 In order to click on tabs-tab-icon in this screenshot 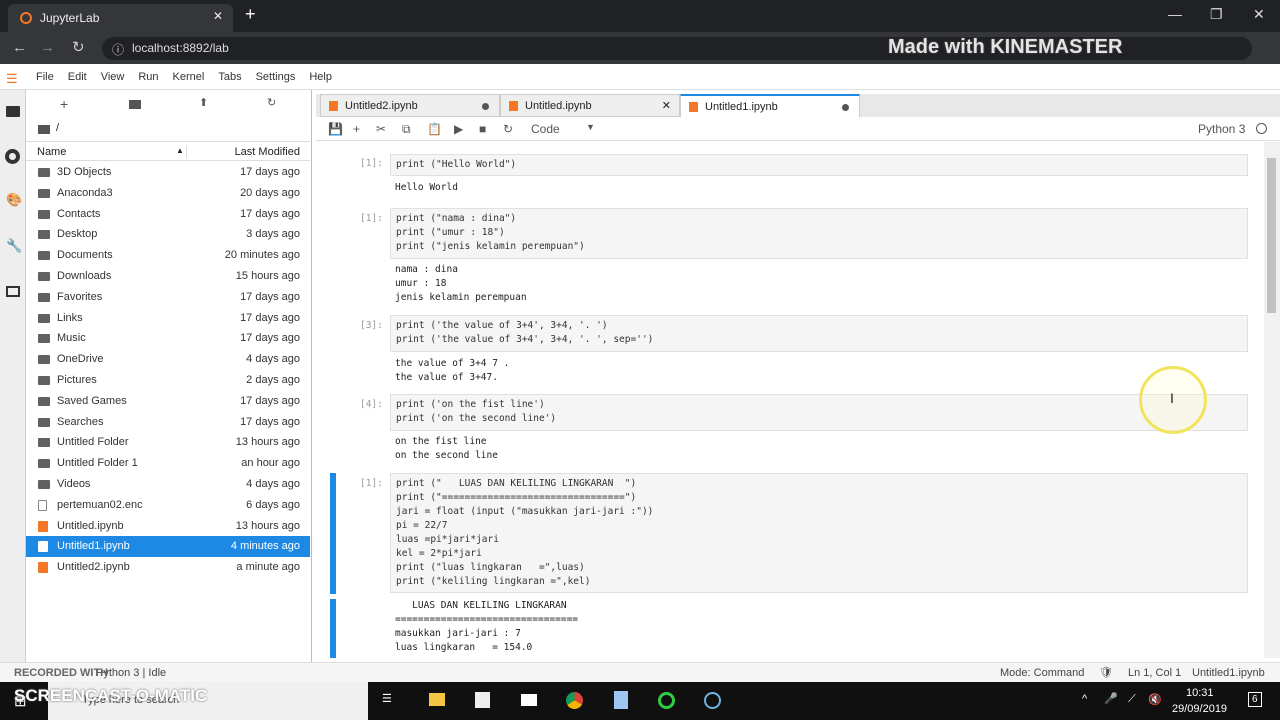, I will do `click(13, 291)`.